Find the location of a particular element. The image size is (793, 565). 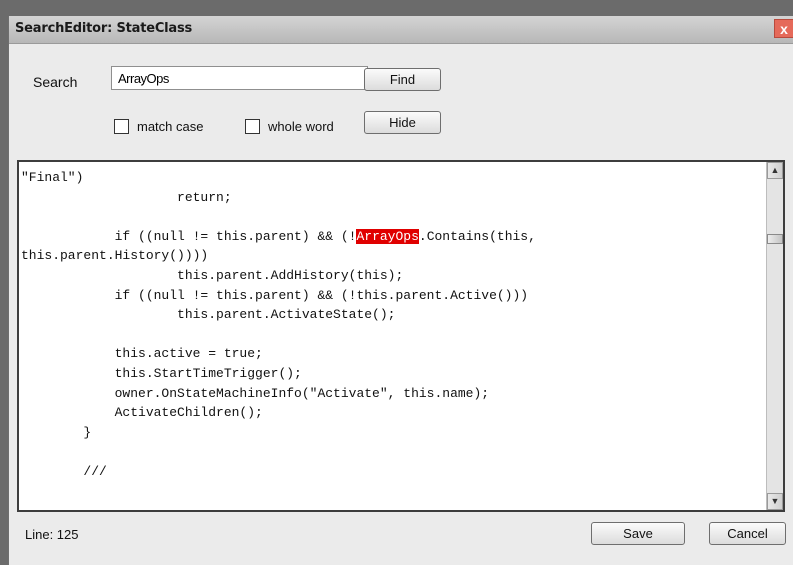

save-button: Save is located at coordinates (638, 533).